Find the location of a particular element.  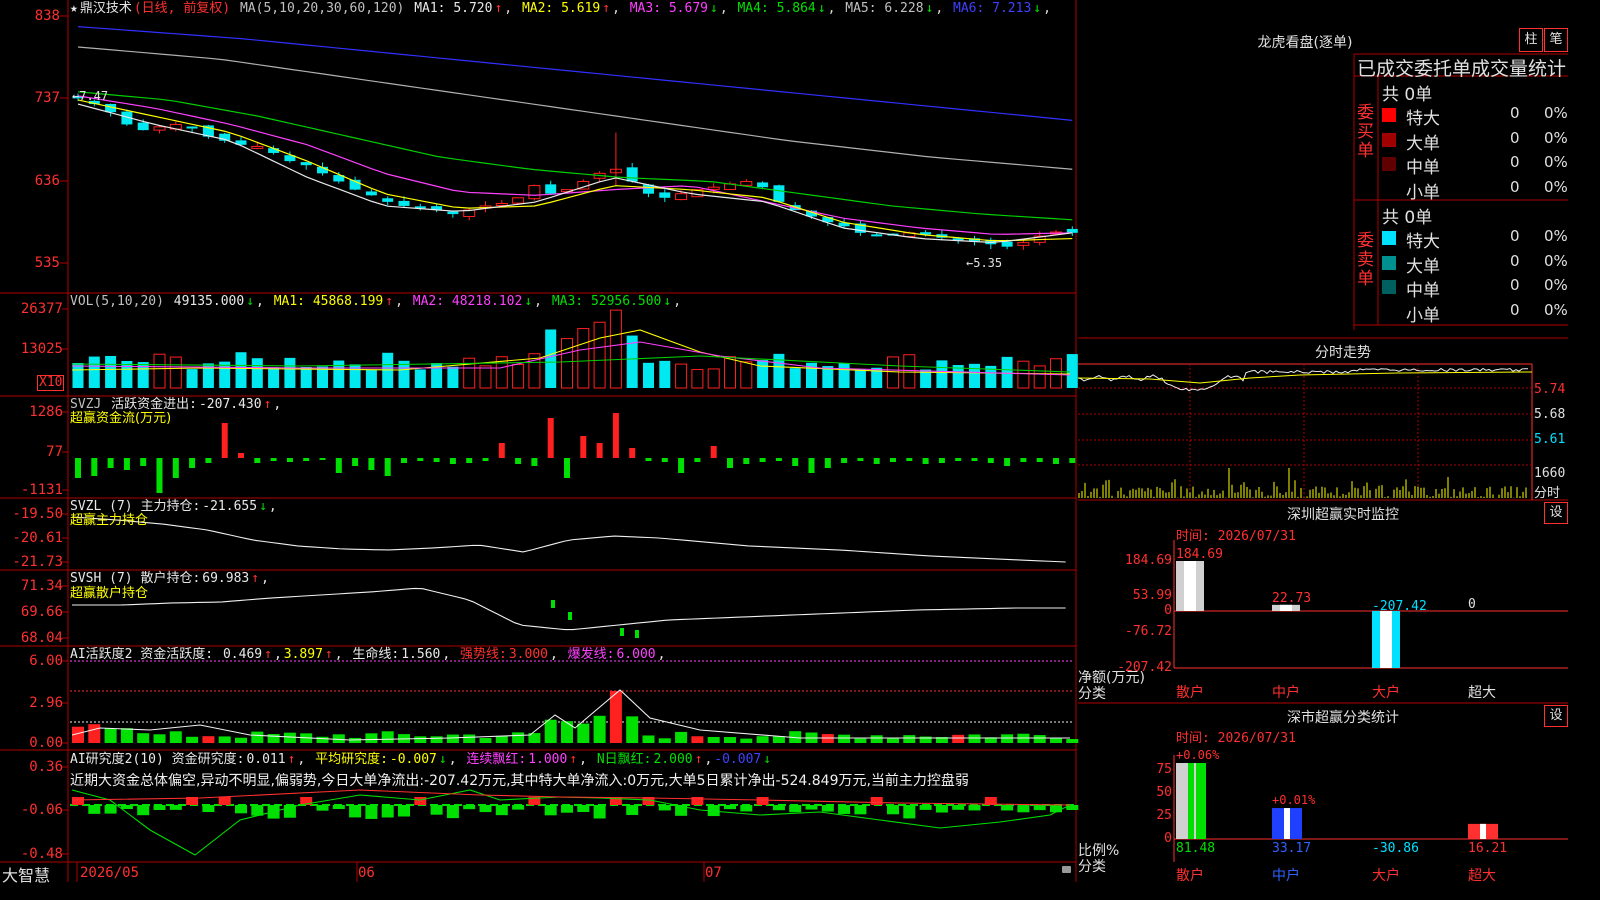

monitor-settings-button: 设 is located at coordinates (1556, 513).